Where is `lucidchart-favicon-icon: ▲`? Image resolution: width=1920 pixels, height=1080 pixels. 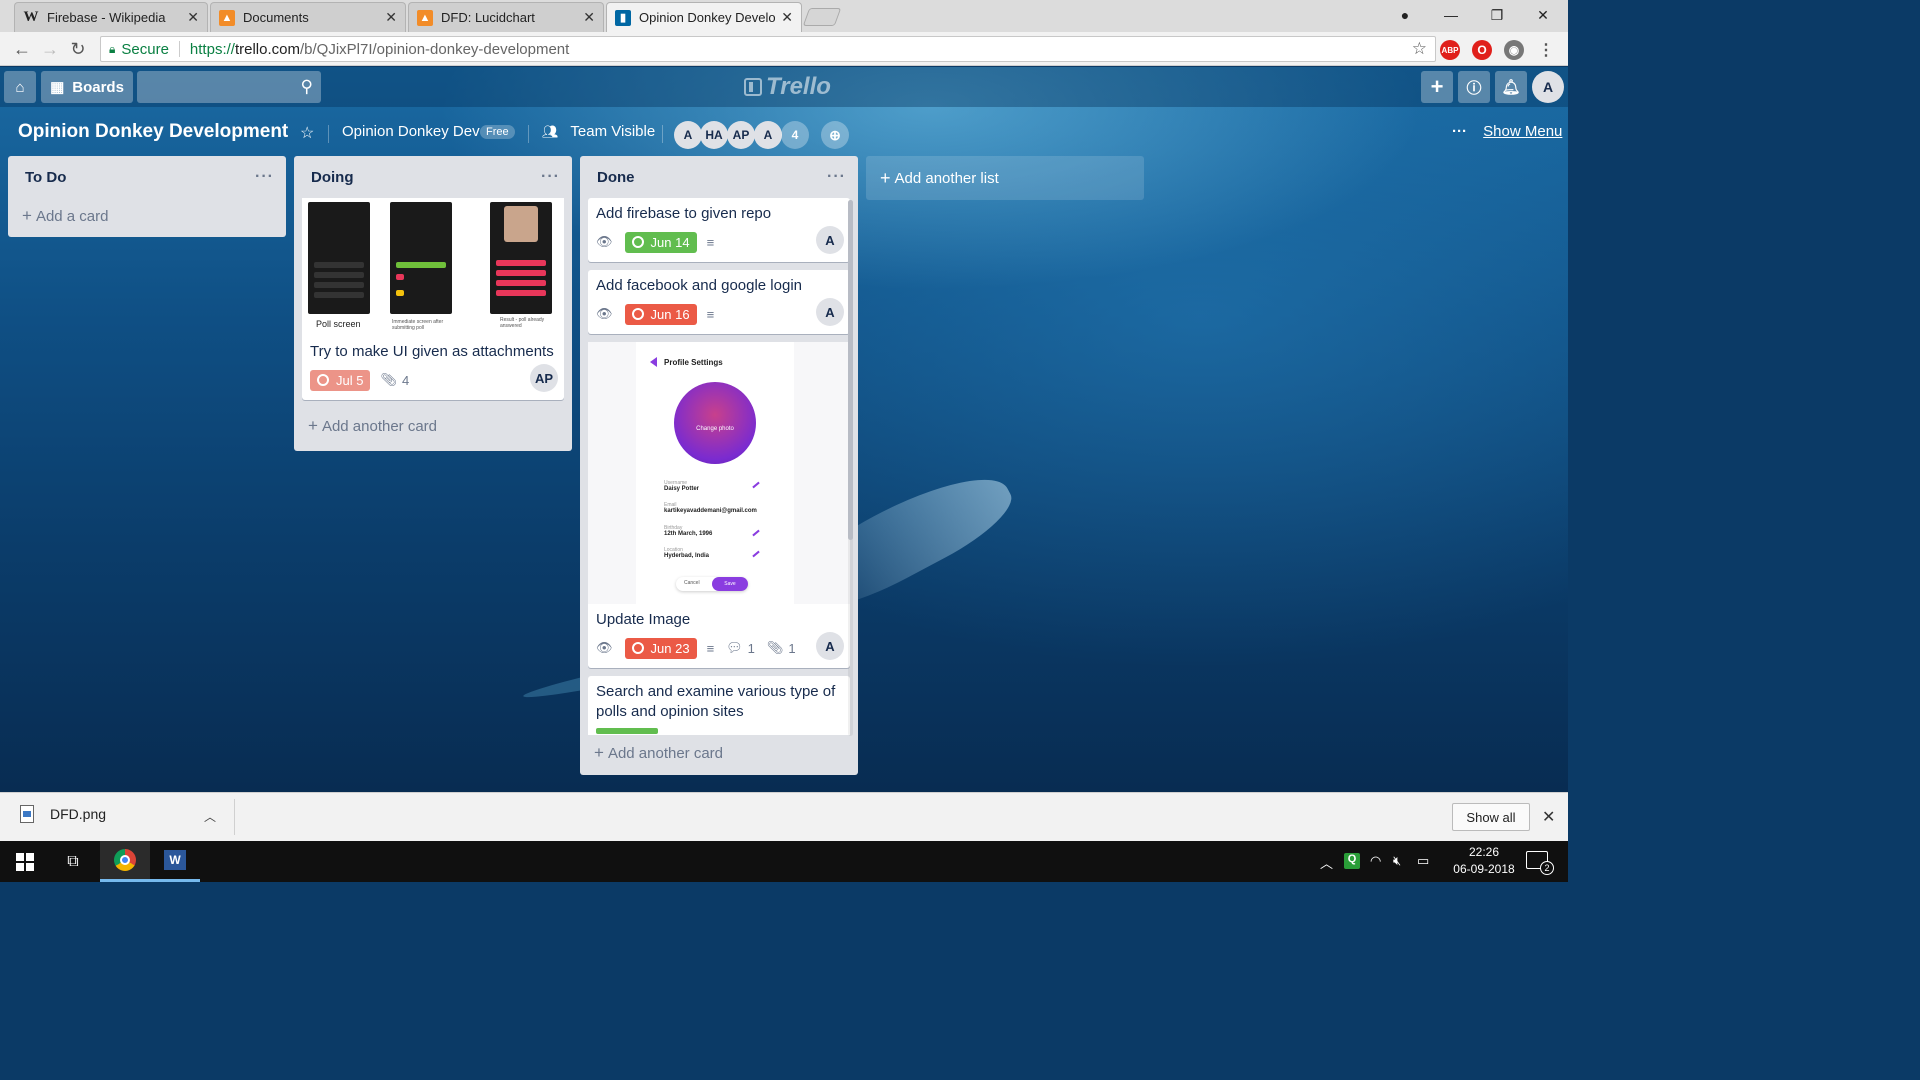
lucidchart-favicon-icon: ▲ is located at coordinates (227, 17).